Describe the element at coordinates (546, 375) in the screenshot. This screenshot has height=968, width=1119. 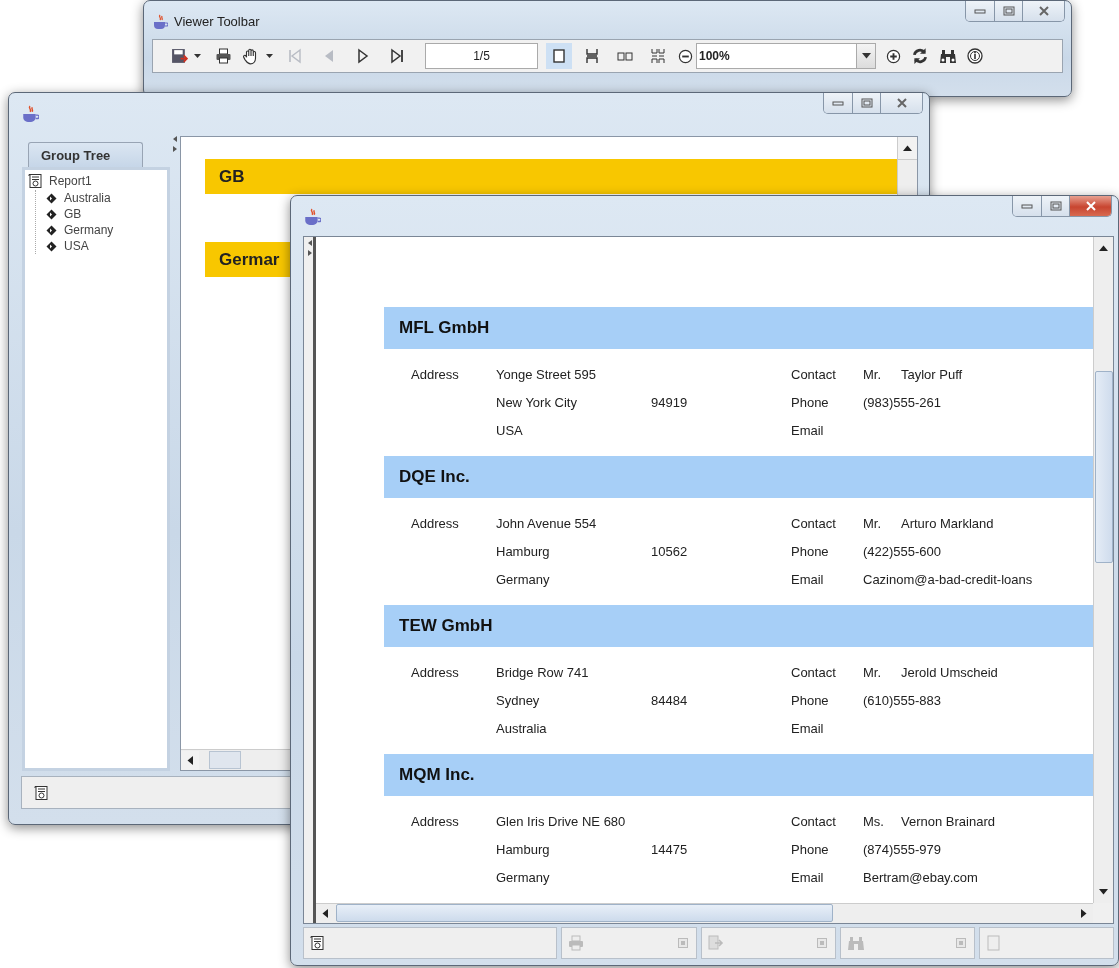
I see `field-text: Yonge Street 595` at that location.